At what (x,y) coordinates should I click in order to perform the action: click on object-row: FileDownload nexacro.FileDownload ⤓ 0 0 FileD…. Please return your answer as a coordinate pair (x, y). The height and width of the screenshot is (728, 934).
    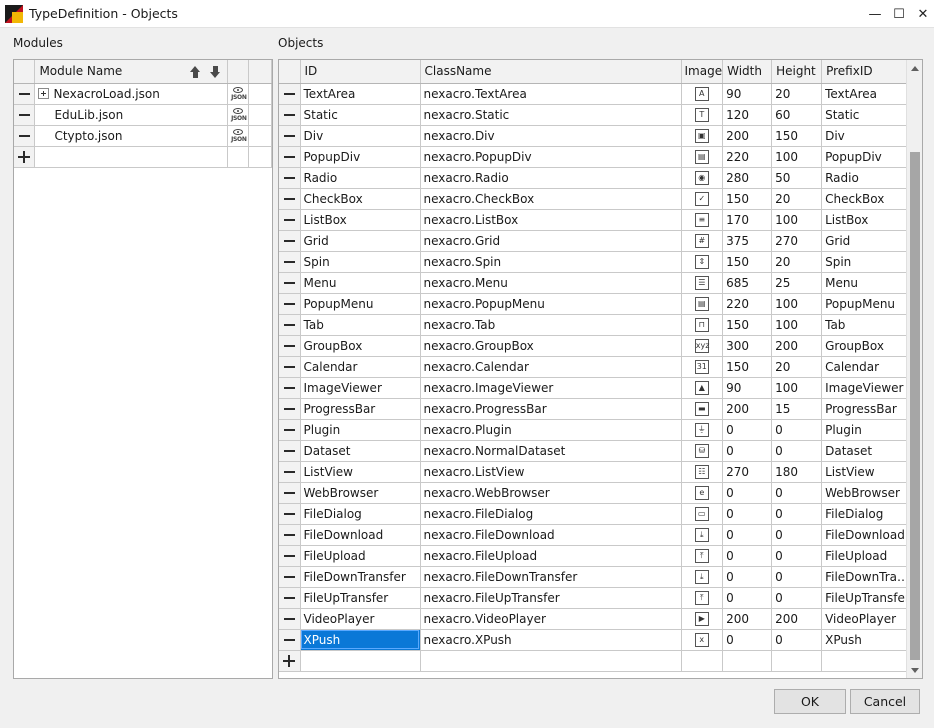
    Looking at the image, I should click on (595, 535).